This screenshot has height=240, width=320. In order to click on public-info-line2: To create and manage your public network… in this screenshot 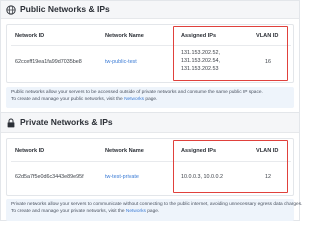, I will do `click(84, 99)`.